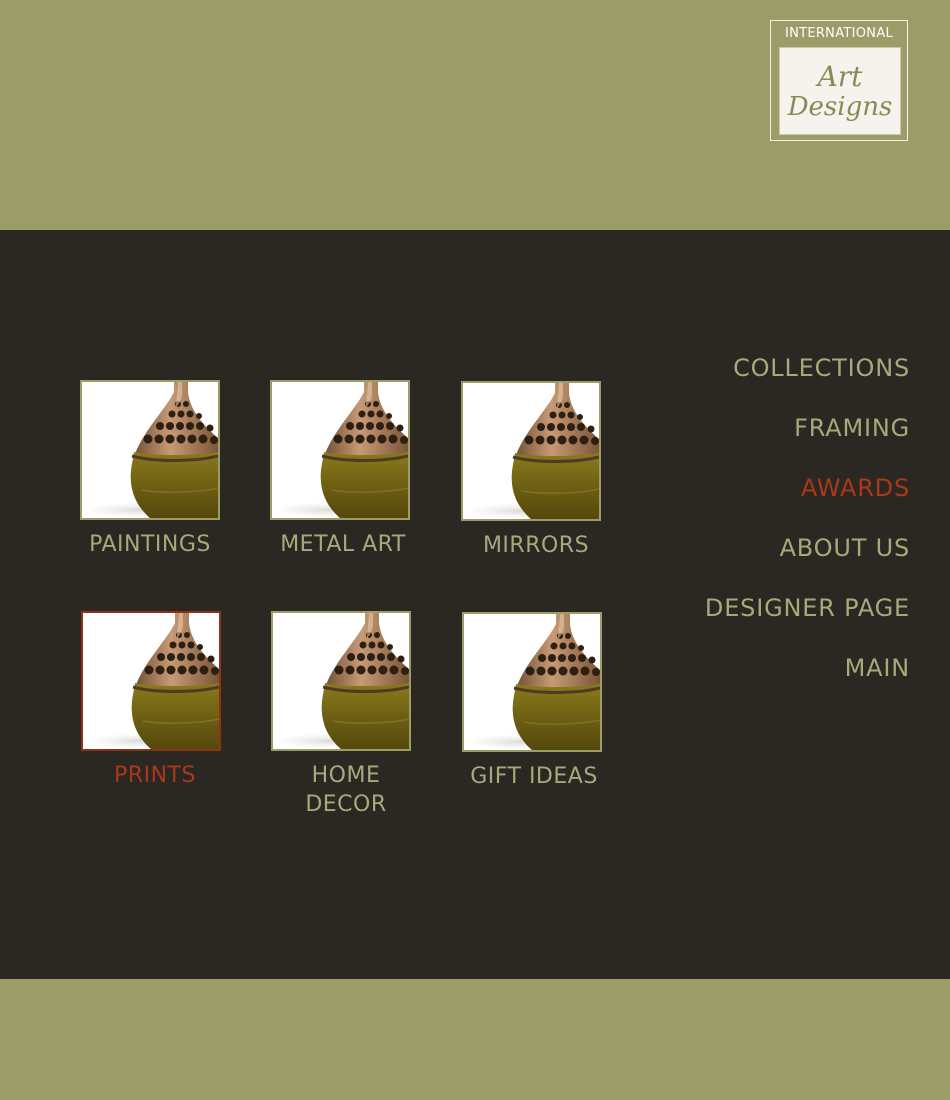 The width and height of the screenshot is (950, 1100). What do you see at coordinates (150, 544) in the screenshot?
I see `category-label: PAINTINGS` at bounding box center [150, 544].